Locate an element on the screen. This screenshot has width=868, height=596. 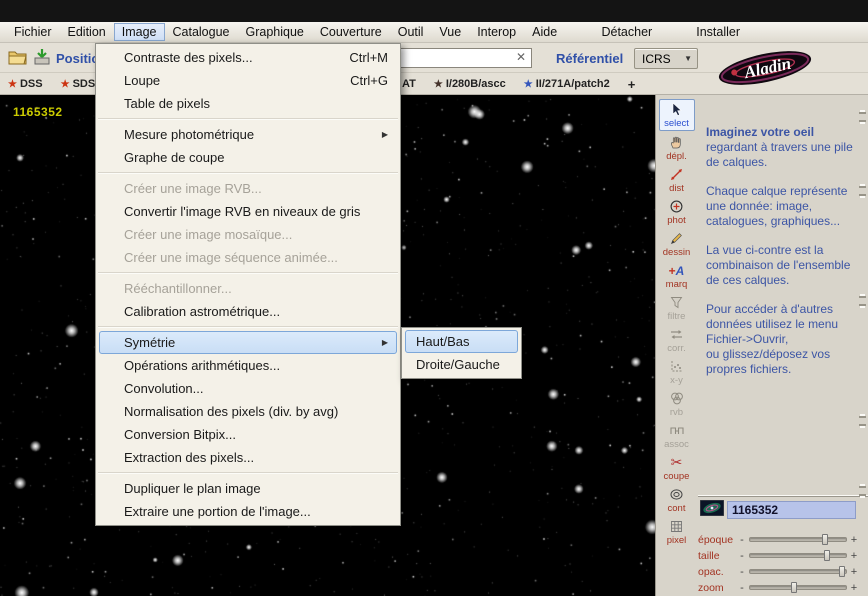
zoom-slider is located at coordinates (798, 587).